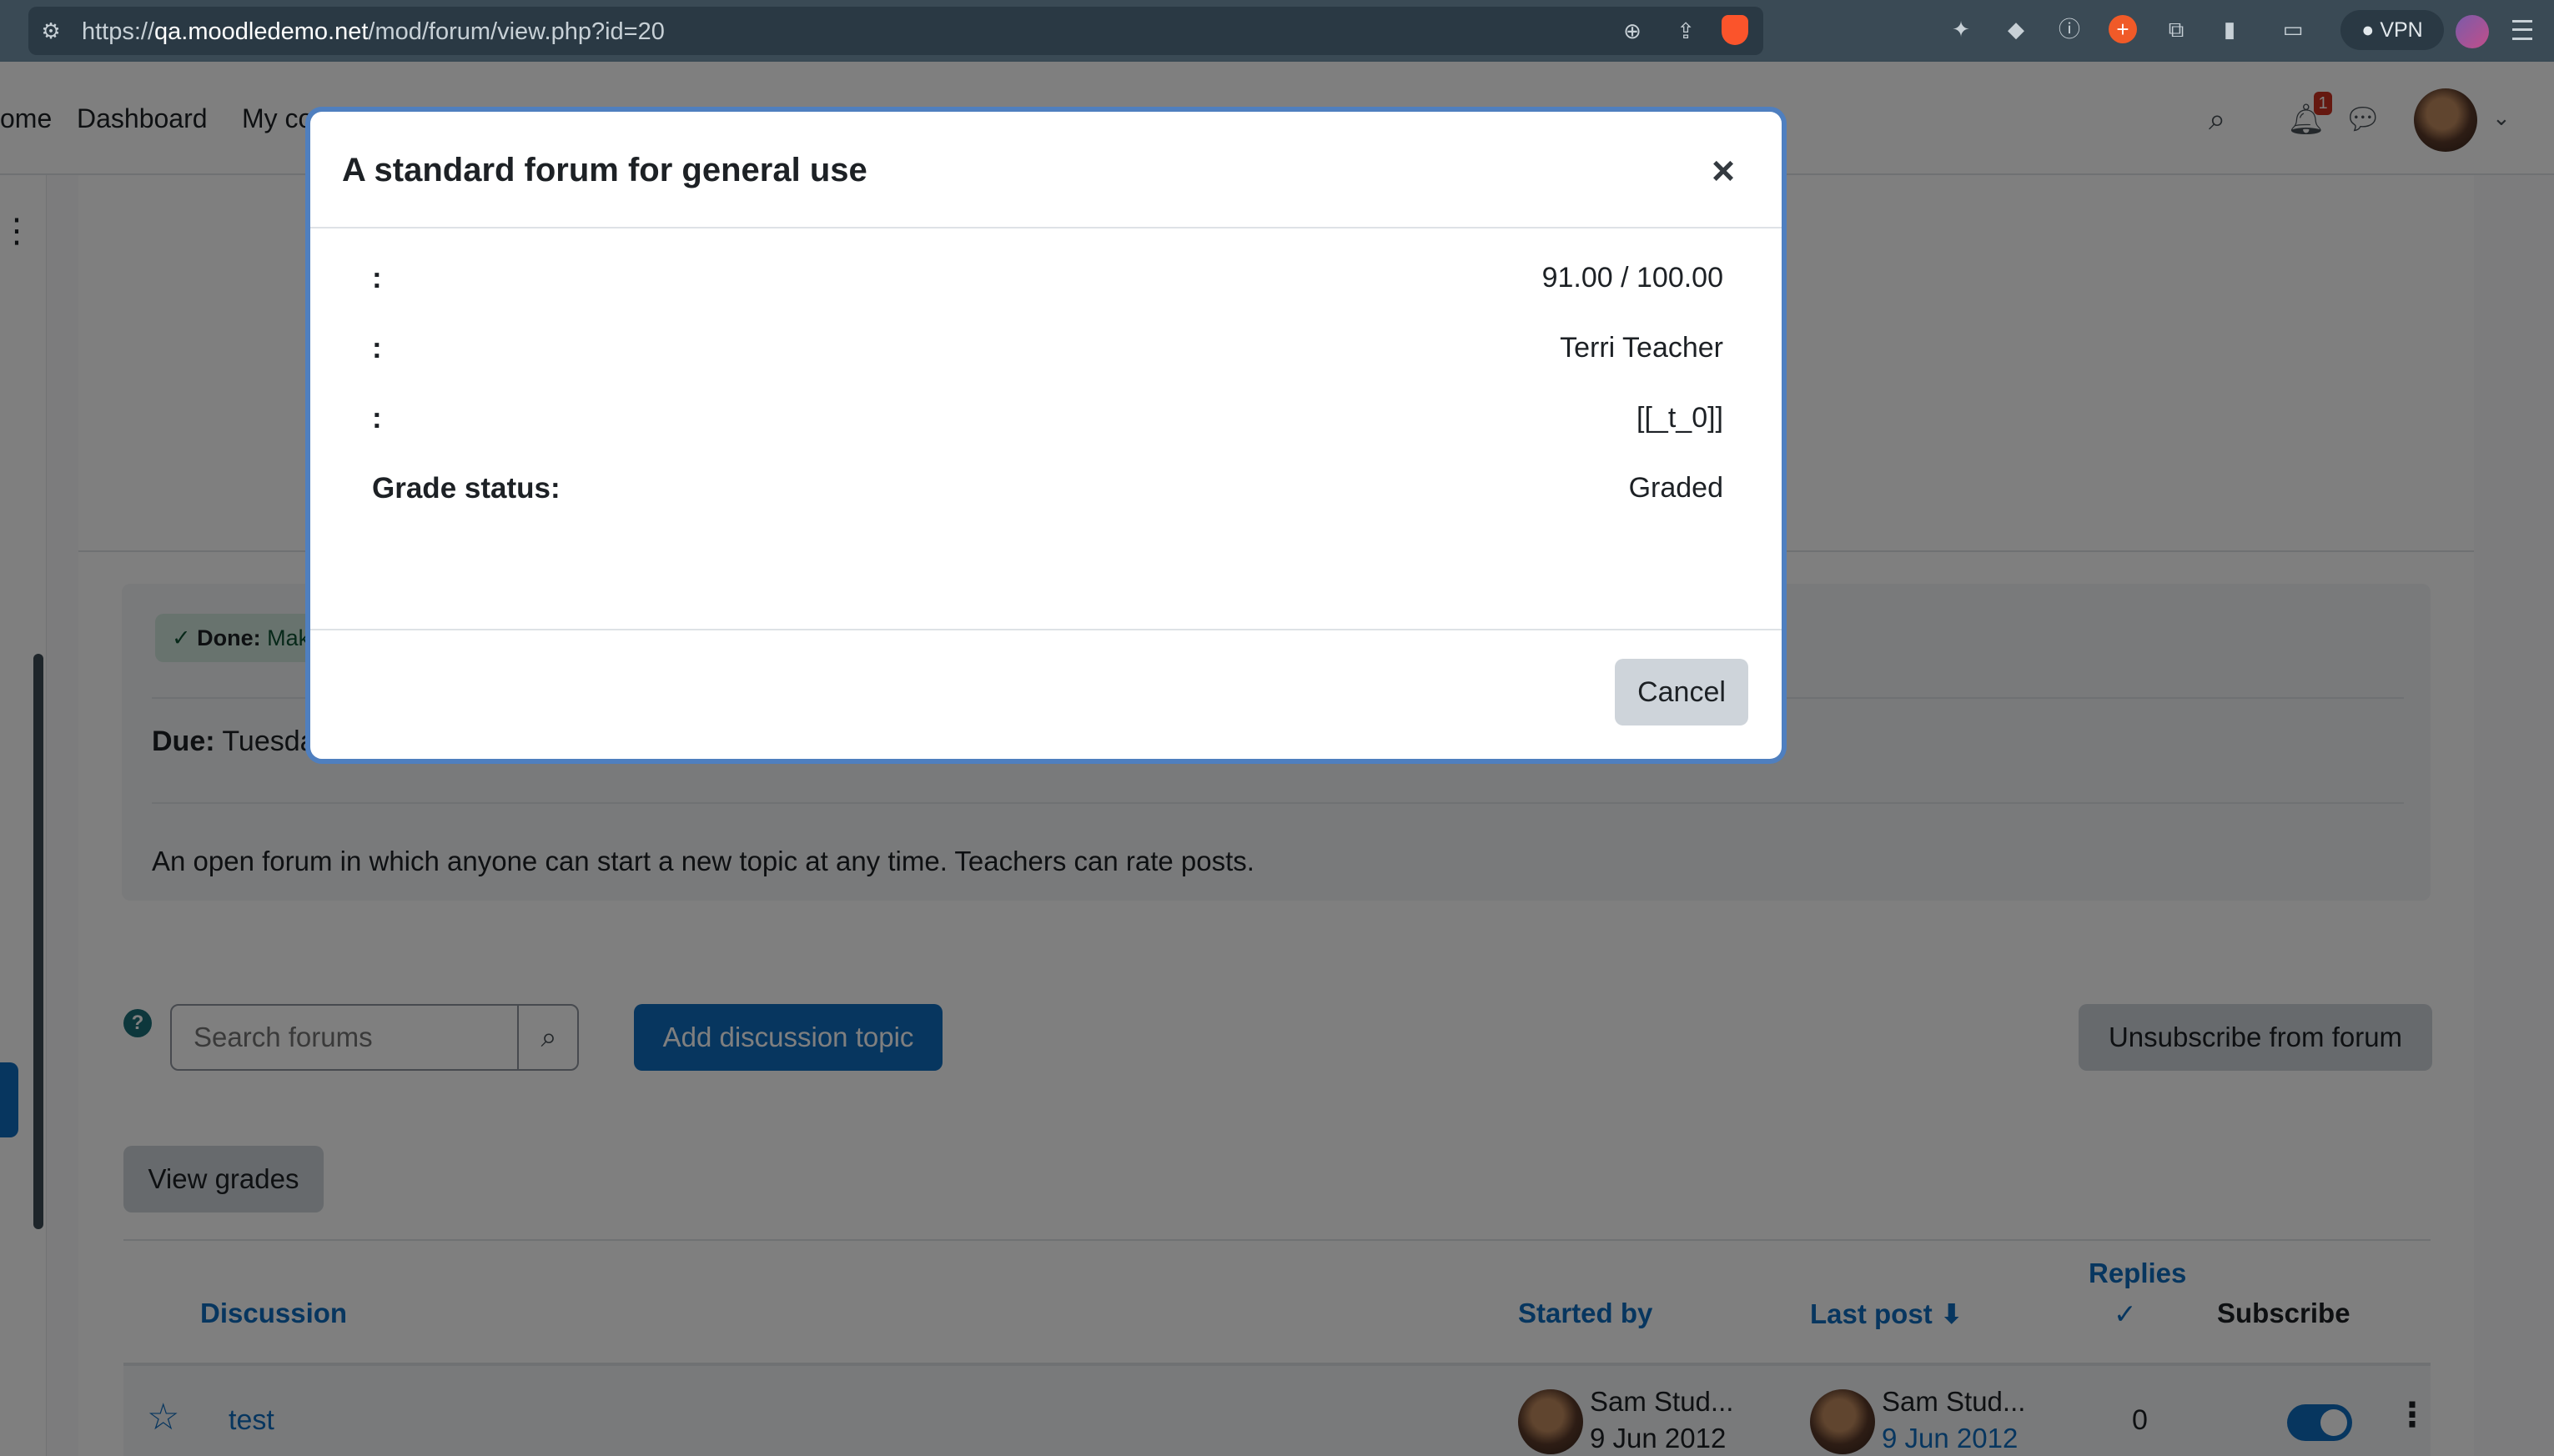  Describe the element at coordinates (2123, 29) in the screenshot. I see `extension-plus-icon: +` at that location.